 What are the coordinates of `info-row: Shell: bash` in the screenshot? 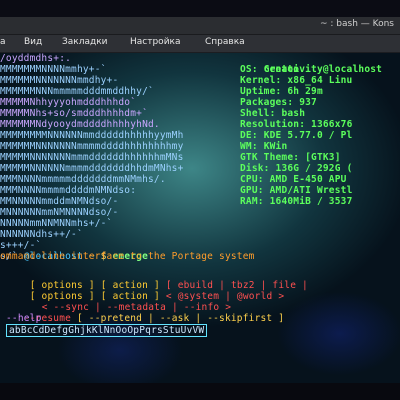 It's located at (272, 113).